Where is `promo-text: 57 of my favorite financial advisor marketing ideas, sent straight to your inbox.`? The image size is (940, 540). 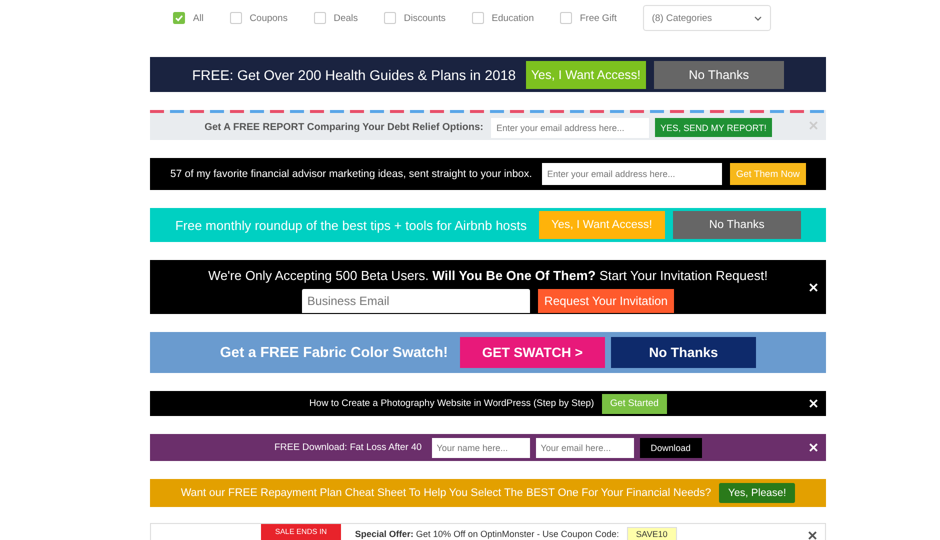
promo-text: 57 of my favorite financial advisor marketing ideas, sent straight to your inbox. is located at coordinates (351, 174).